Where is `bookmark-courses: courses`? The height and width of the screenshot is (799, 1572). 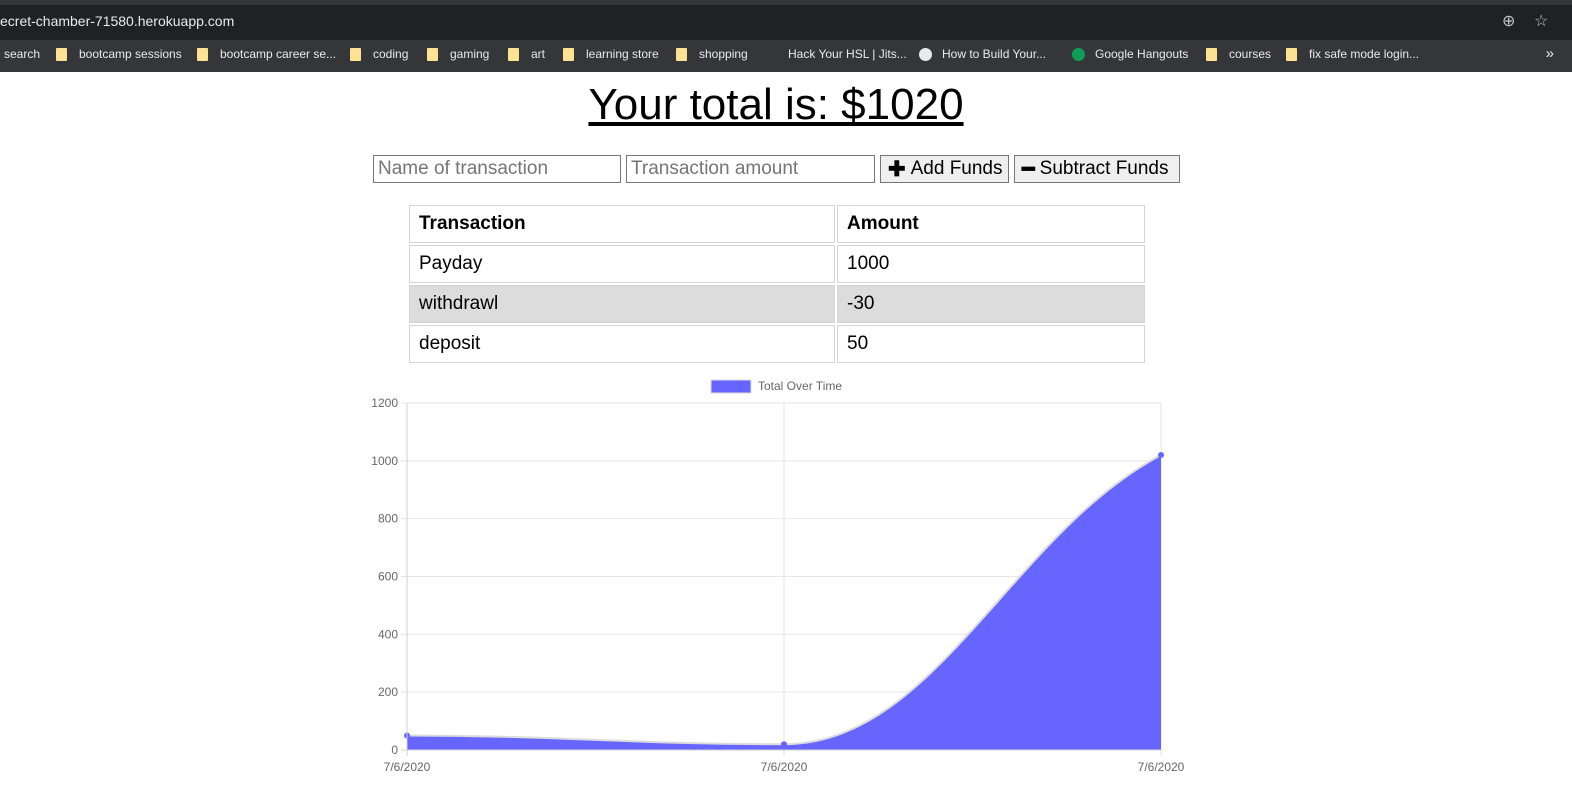
bookmark-courses: courses is located at coordinates (1238, 54).